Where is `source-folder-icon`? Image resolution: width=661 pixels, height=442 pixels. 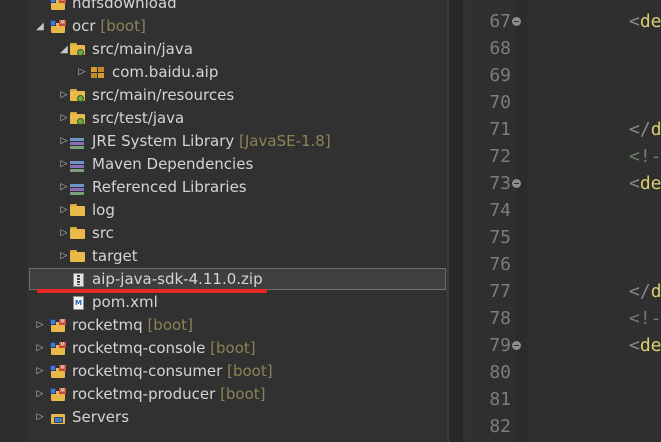 source-folder-icon is located at coordinates (78, 50).